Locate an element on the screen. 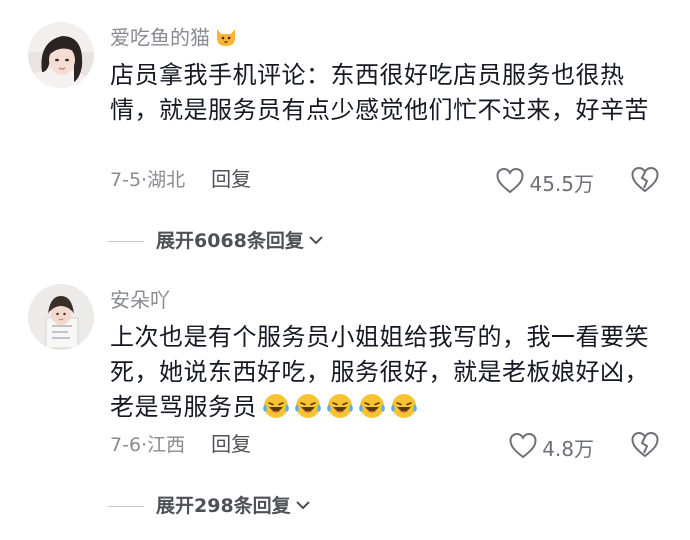 The width and height of the screenshot is (690, 540). expand-replies-button: 展开6068条回复 is located at coordinates (216, 241).